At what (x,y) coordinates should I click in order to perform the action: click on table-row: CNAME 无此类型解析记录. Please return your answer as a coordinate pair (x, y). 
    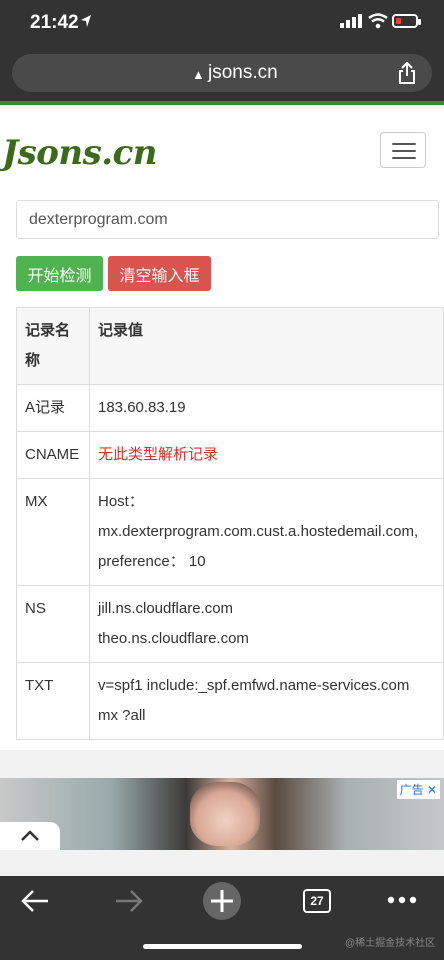
    Looking at the image, I should click on (230, 455).